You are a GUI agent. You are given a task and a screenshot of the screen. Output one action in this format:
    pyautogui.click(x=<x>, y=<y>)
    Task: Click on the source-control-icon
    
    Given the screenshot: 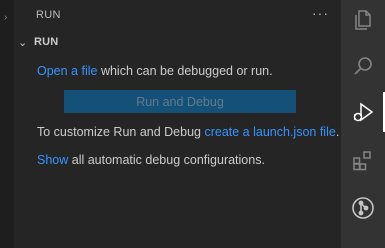 What is the action you would take?
    pyautogui.click(x=363, y=208)
    